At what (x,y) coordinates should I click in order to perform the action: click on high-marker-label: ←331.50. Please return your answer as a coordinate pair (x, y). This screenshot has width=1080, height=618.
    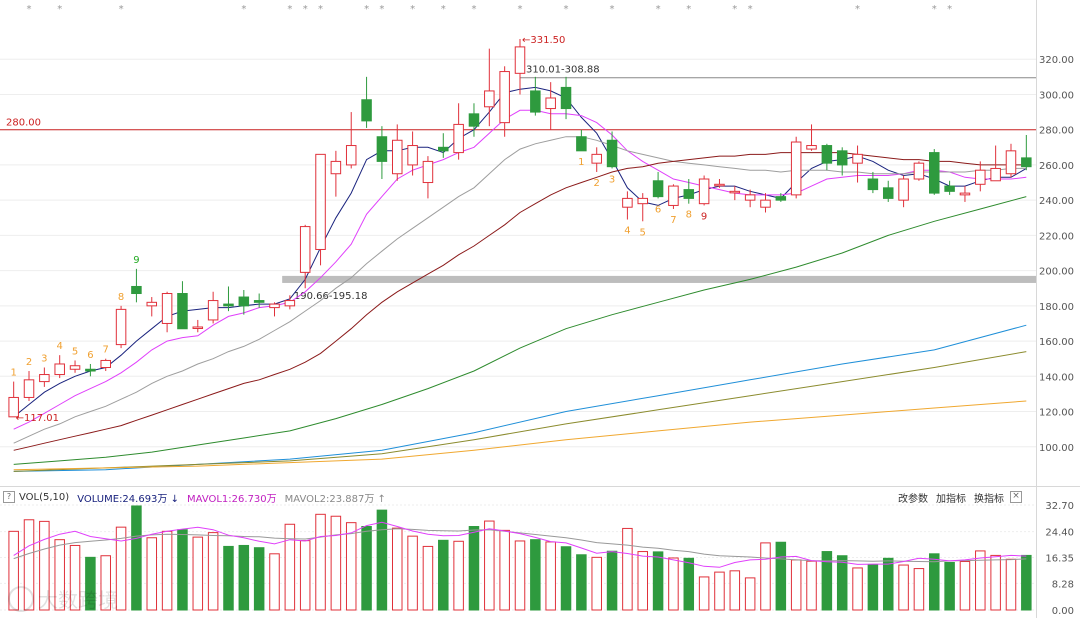
    Looking at the image, I should click on (543, 40).